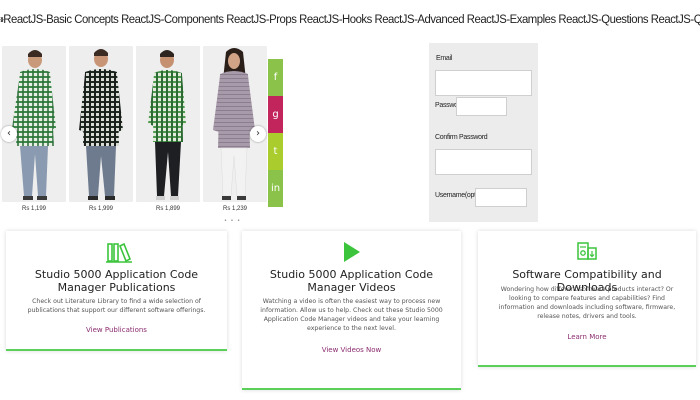  I want to click on view-videos-link: View Videos Now, so click(351, 350).